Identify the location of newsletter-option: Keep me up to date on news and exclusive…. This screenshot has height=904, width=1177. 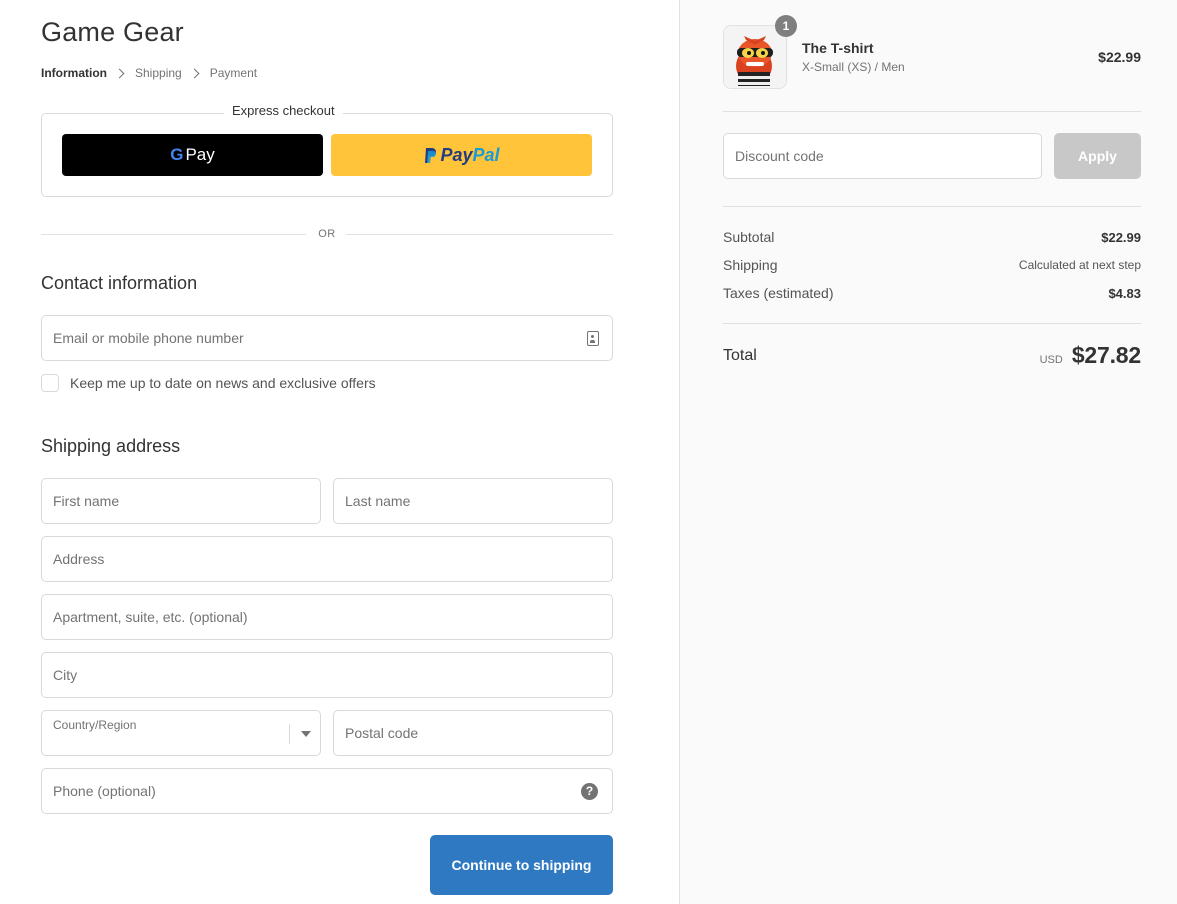
(208, 383).